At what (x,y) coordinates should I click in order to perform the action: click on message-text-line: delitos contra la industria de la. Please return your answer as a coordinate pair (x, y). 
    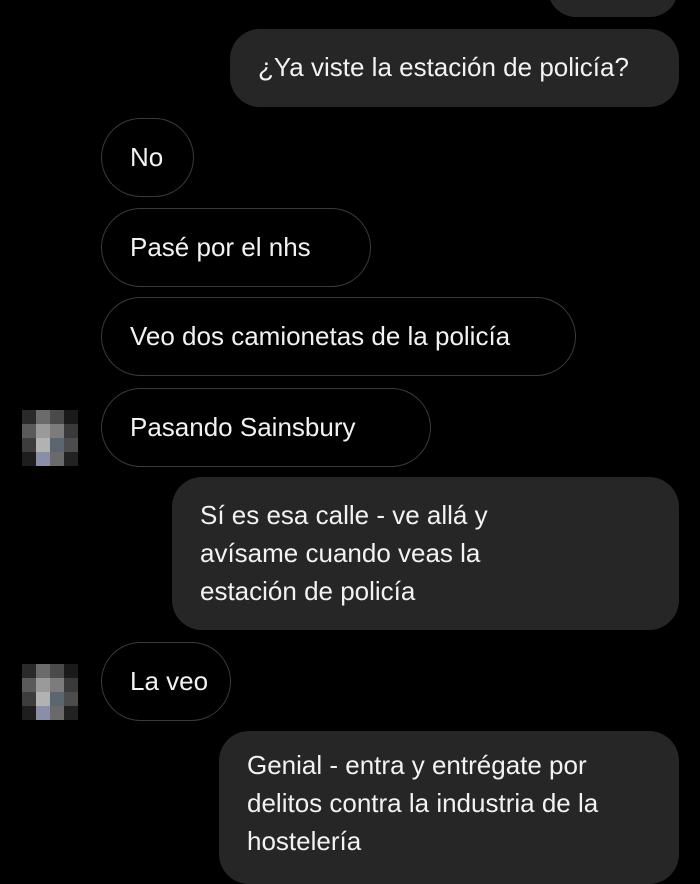
    Looking at the image, I should click on (423, 803).